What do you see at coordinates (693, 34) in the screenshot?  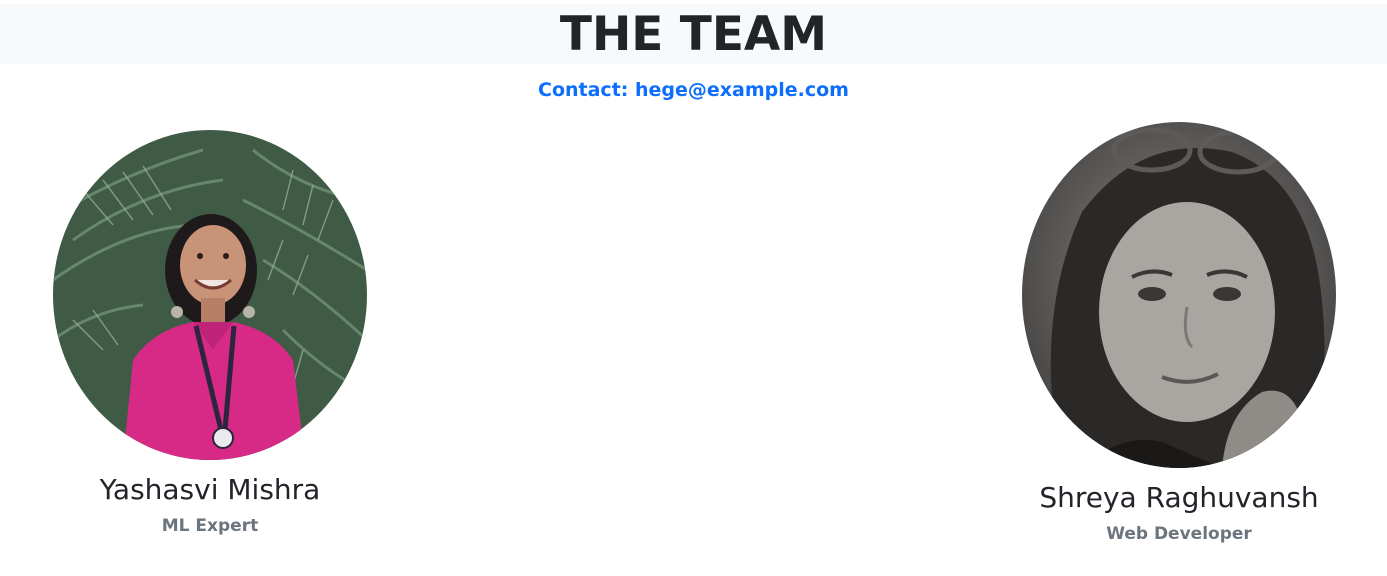 I see `page-title: THE TEAM` at bounding box center [693, 34].